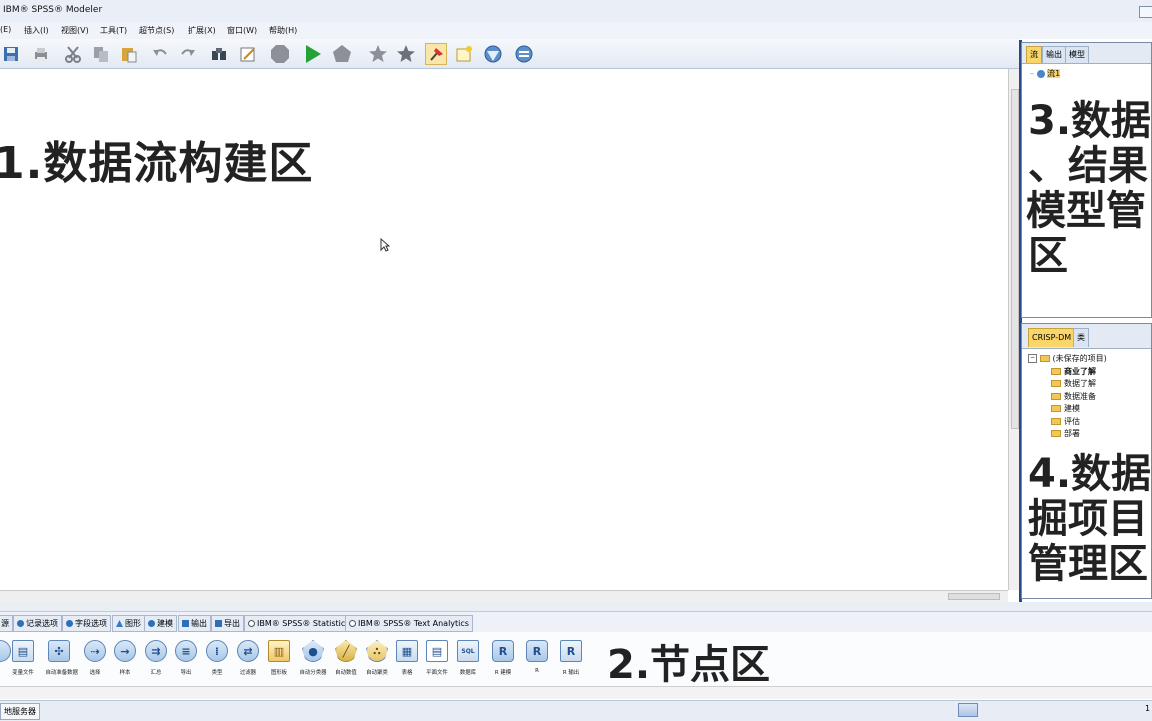 The image size is (1152, 721). I want to click on tab-streams: 流, so click(1034, 54).